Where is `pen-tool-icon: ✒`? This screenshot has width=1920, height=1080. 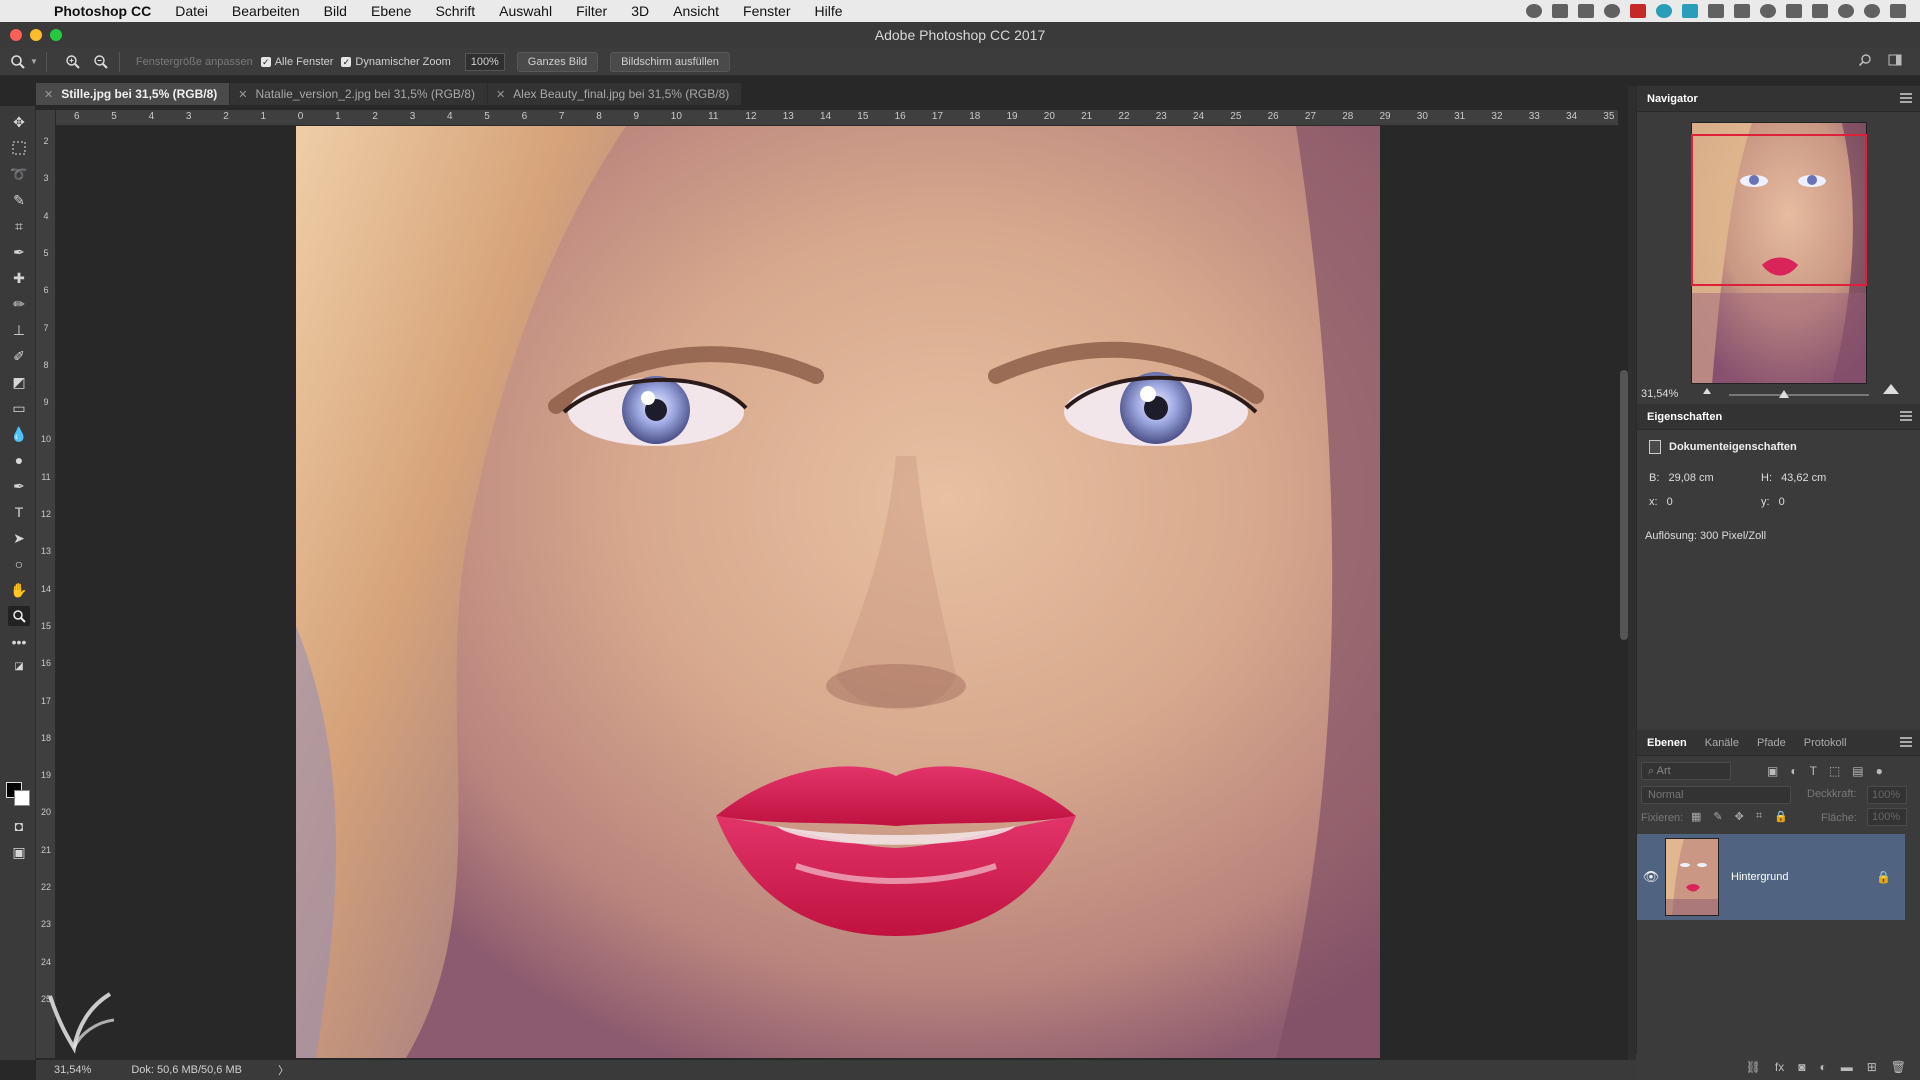
pen-tool-icon: ✒ is located at coordinates (19, 486).